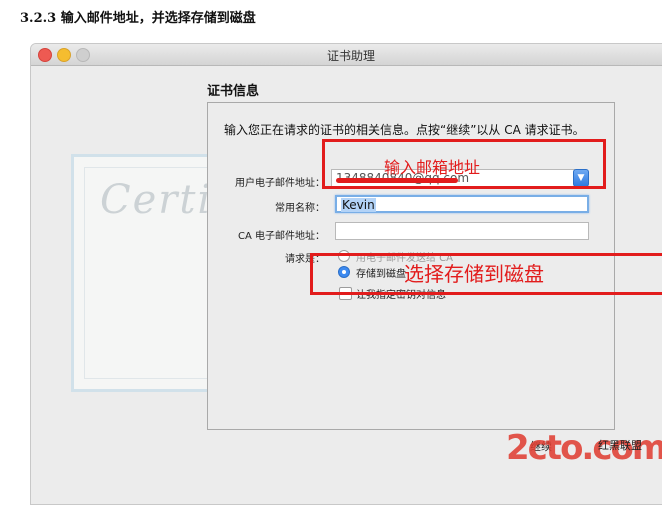 Image resolution: width=662 pixels, height=505 pixels. Describe the element at coordinates (432, 167) in the screenshot. I see `email-annotation-text: 输入邮箱地址` at that location.